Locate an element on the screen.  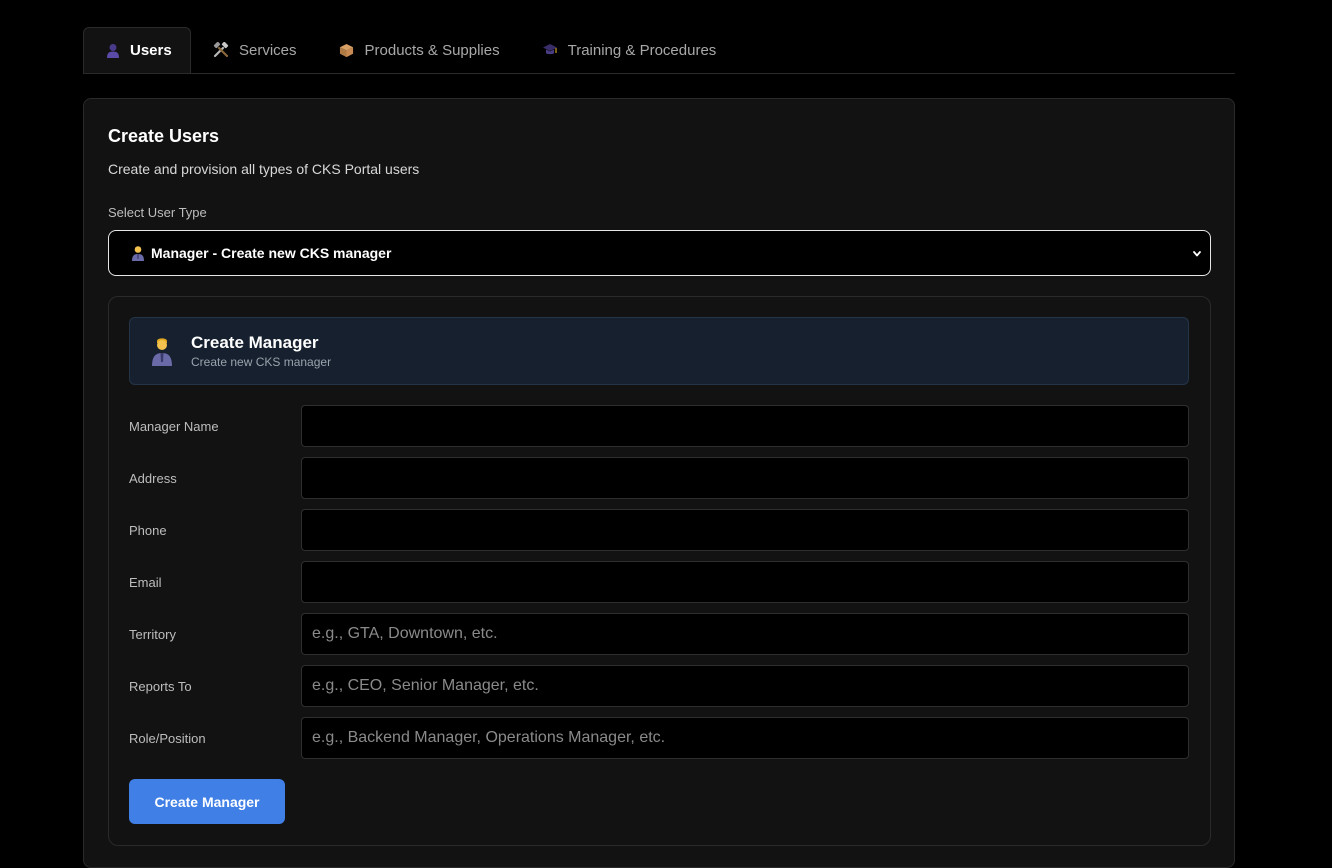
user-type-label: Select User Type is located at coordinates (157, 212).